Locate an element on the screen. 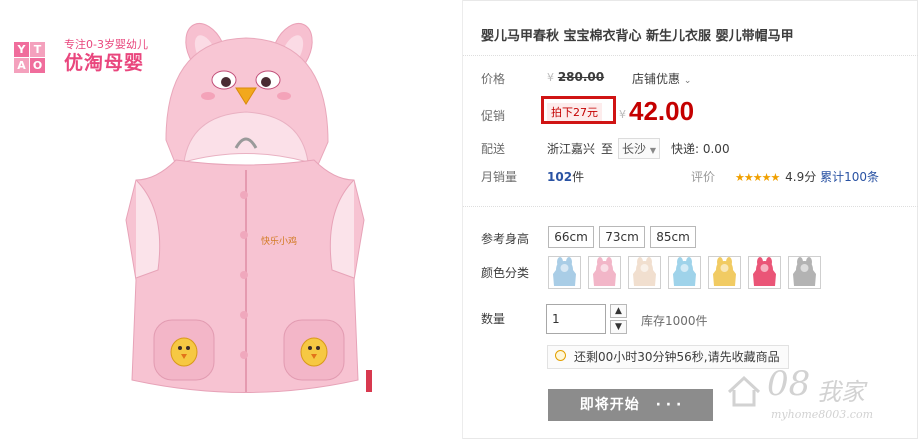 This screenshot has height=439, width=918. brand-mark: Y T A O is located at coordinates (40, 62).